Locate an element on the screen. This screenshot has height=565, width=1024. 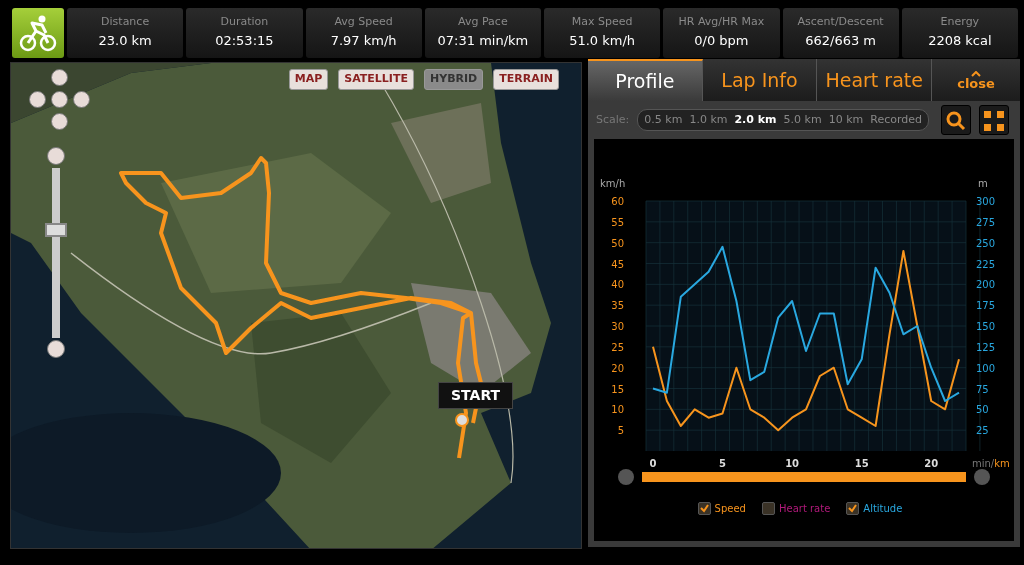
stat-value: 2208 kcal is located at coordinates (960, 40).